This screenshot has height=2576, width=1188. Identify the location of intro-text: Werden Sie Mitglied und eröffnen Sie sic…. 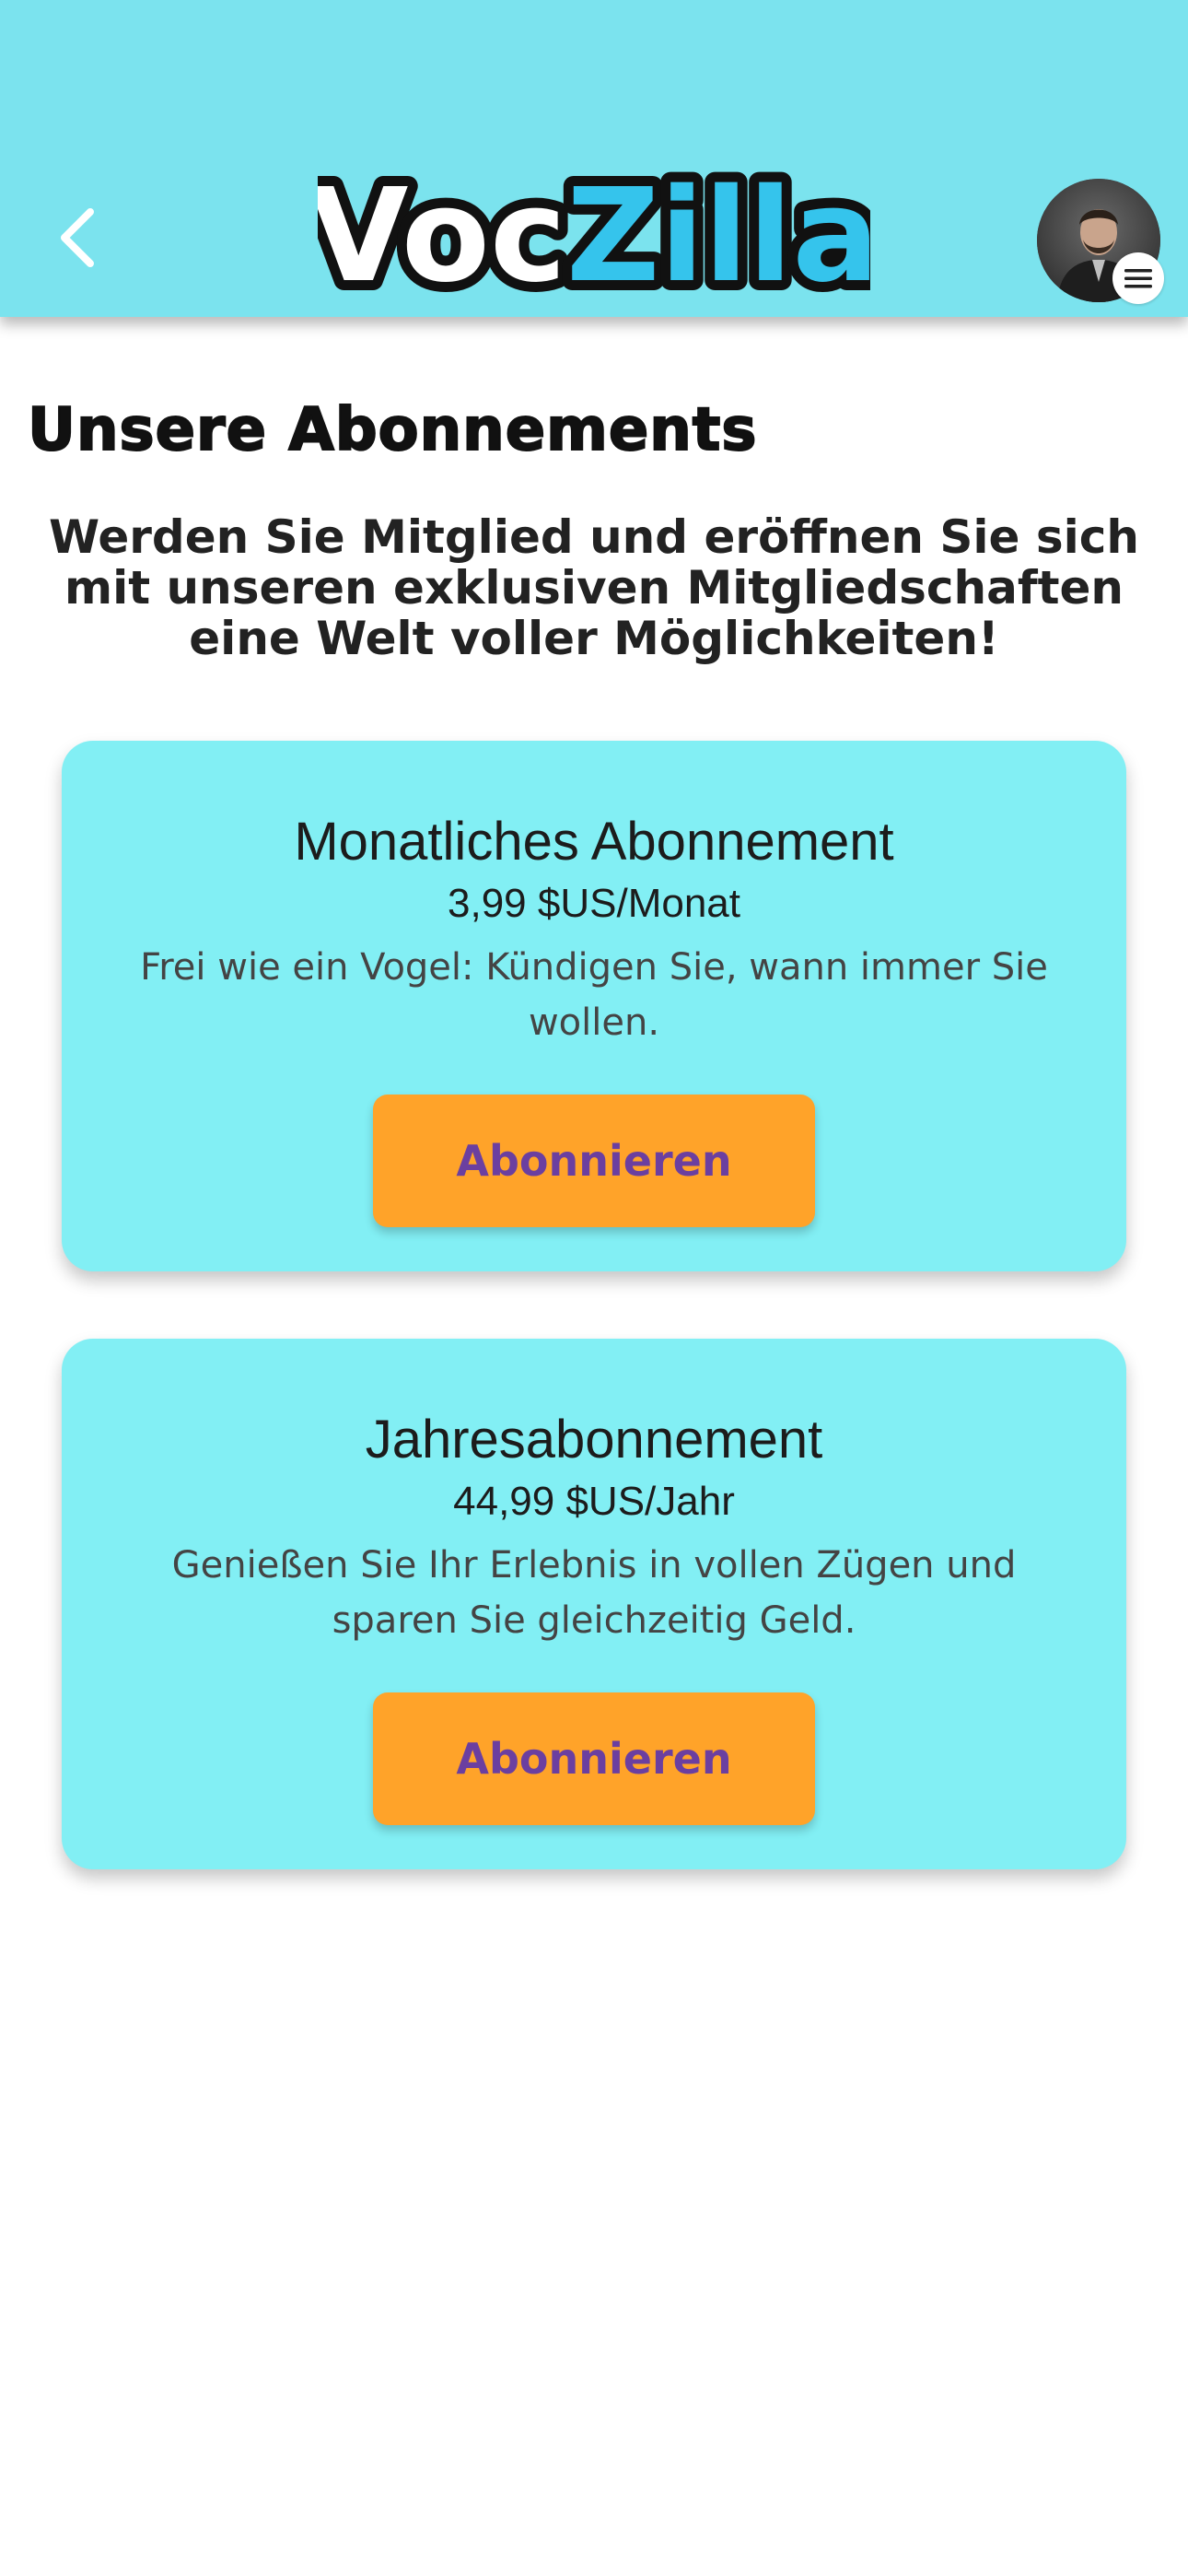
(593, 587).